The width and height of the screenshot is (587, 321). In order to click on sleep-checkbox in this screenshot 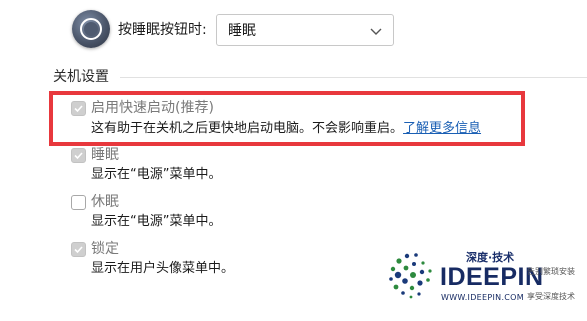, I will do `click(78, 155)`.